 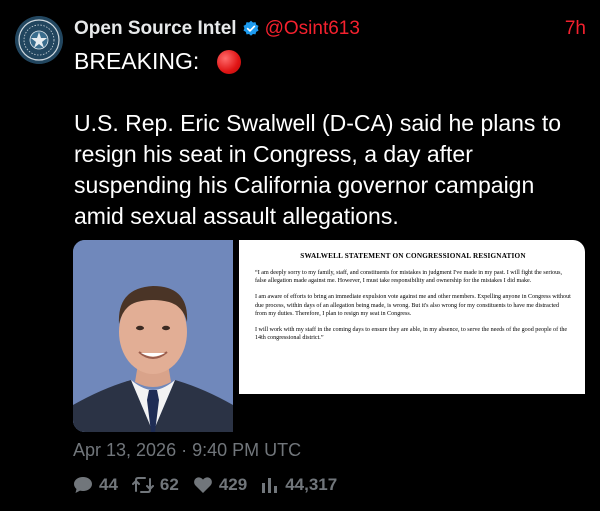 I want to click on seal-logo-icon, so click(x=39, y=40).